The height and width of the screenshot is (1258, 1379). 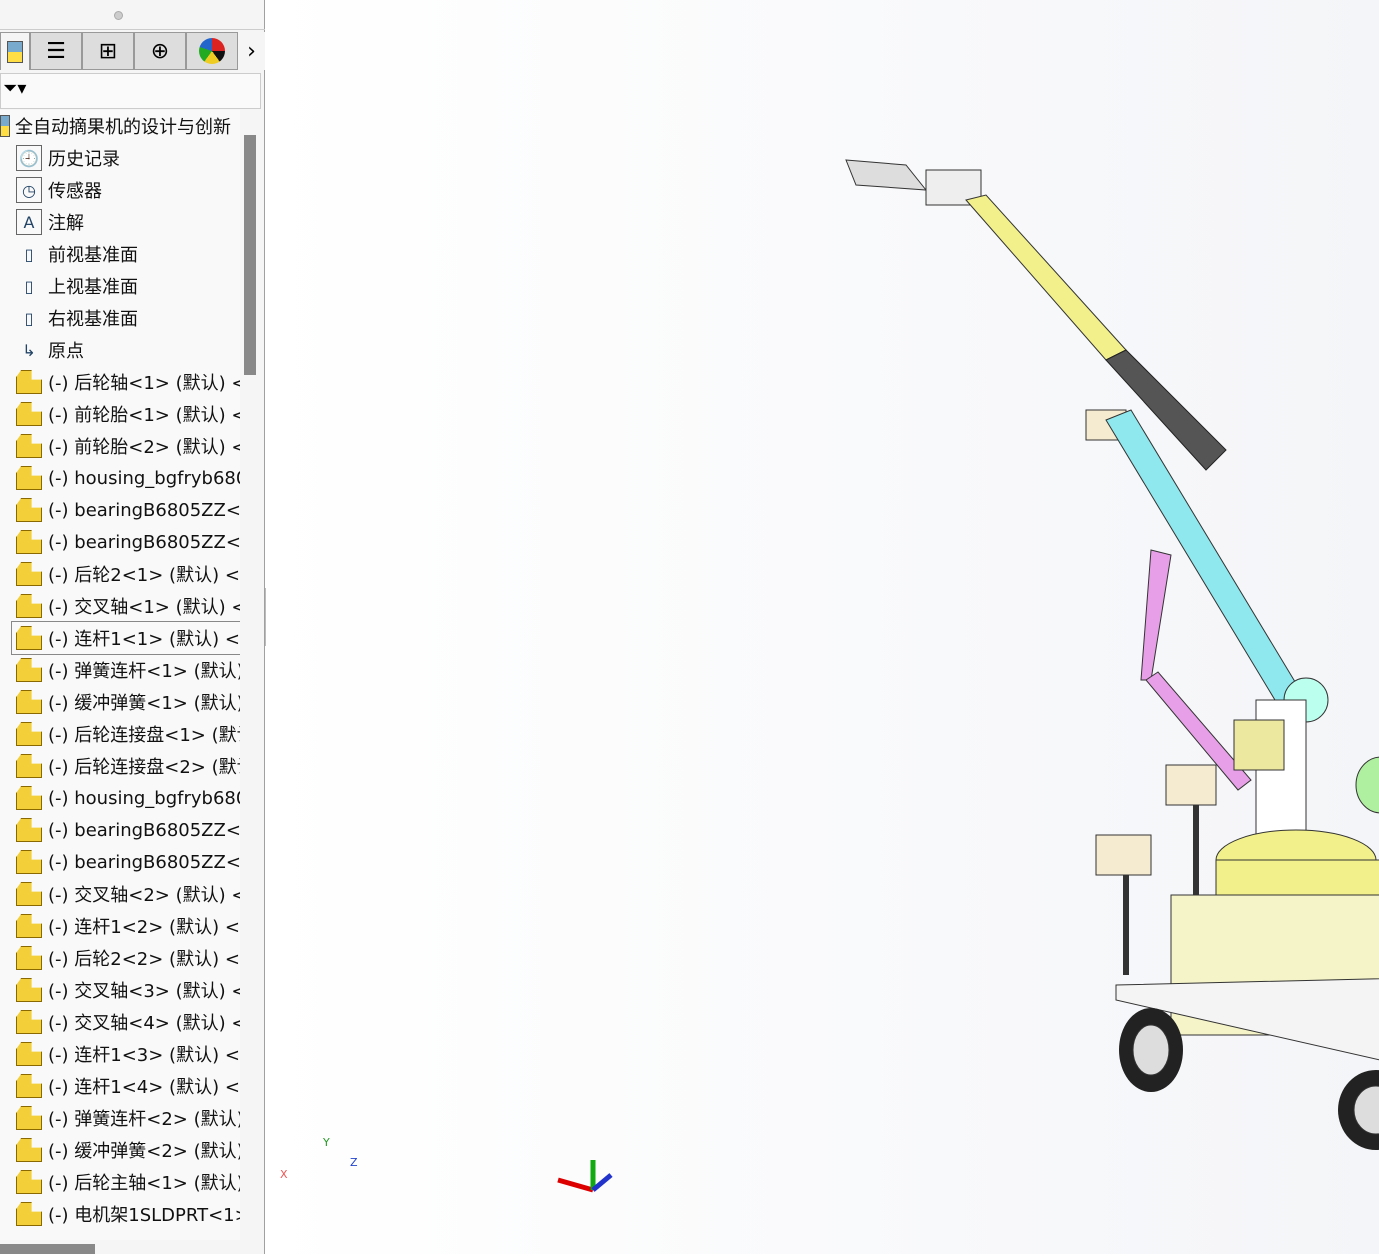 I want to click on tree-item: (-) 交叉轴<2> (默认) <, so click(x=120, y=894).